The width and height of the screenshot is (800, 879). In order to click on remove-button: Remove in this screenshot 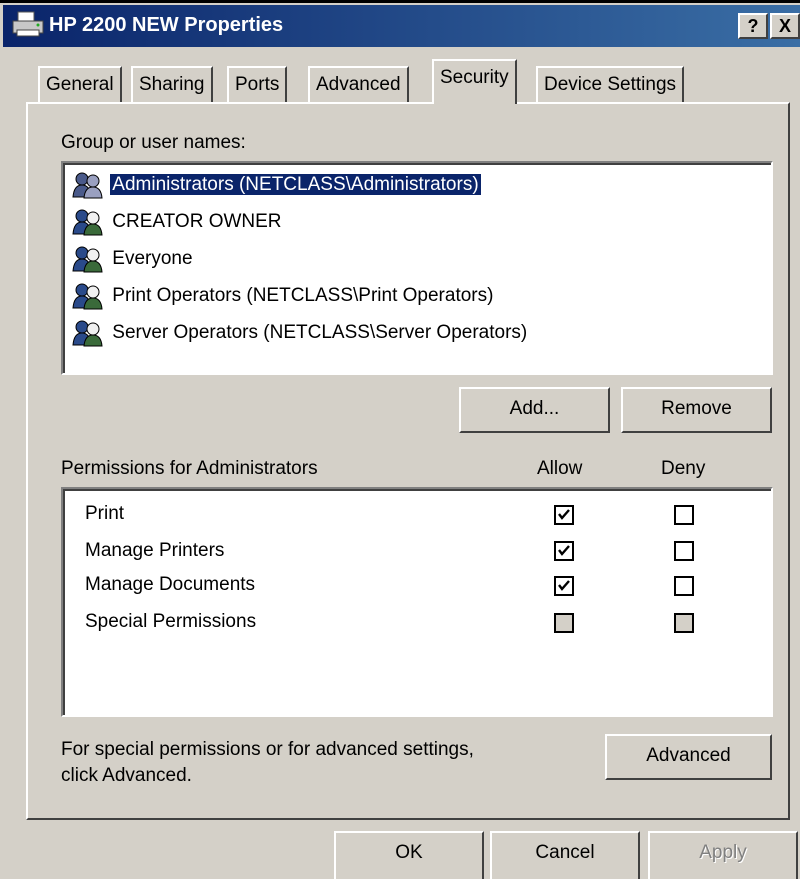, I will do `click(696, 410)`.